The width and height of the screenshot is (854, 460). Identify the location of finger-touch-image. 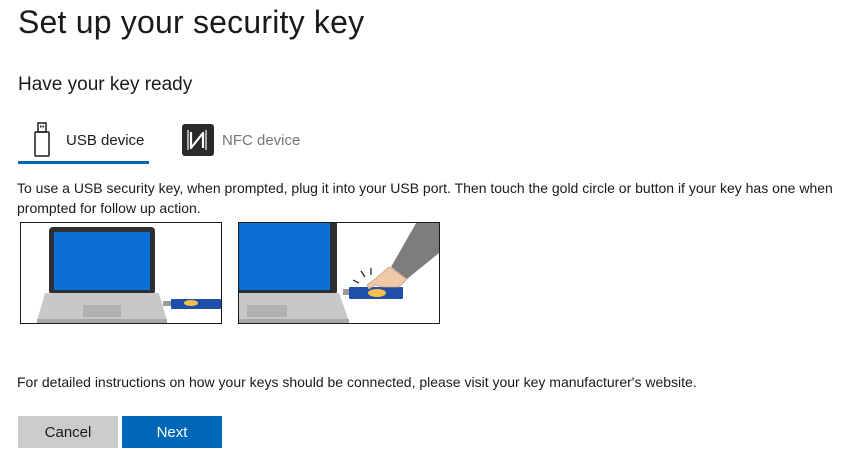
(339, 273).